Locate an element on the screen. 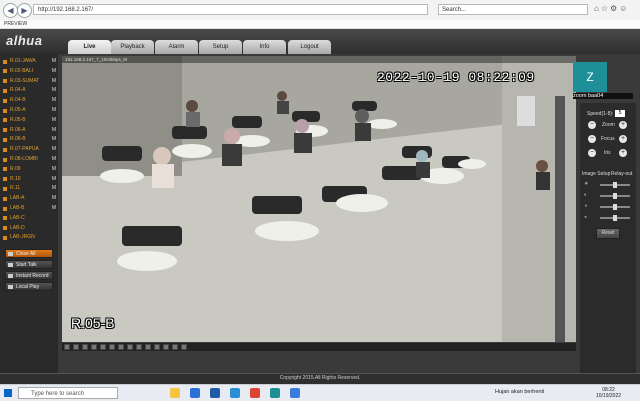 The width and height of the screenshot is (640, 401). saturation-knob is located at coordinates (615, 207).